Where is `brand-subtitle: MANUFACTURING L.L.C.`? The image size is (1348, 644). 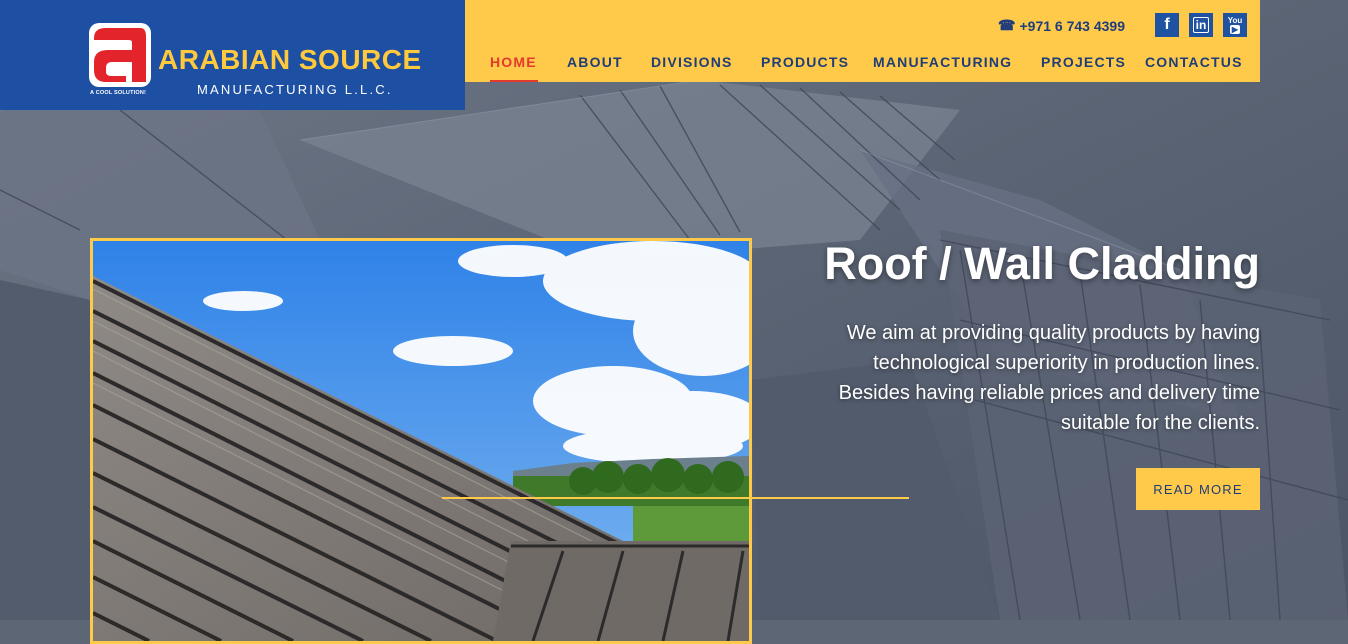 brand-subtitle: MANUFACTURING L.L.C. is located at coordinates (295, 89).